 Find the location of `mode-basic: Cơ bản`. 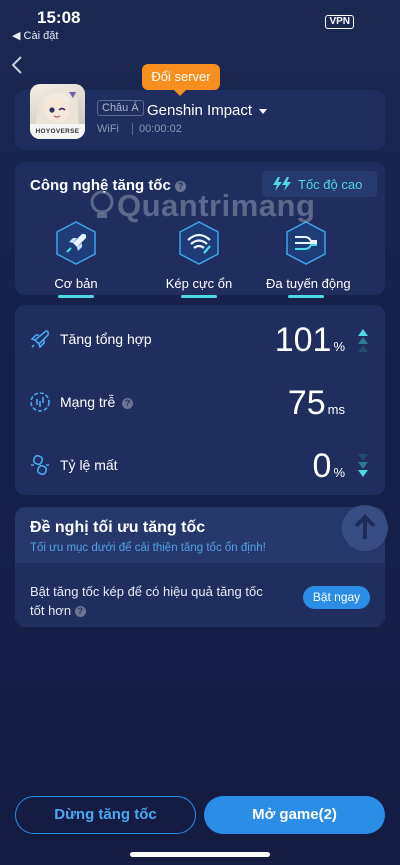

mode-basic: Cơ bản is located at coordinates (76, 259).